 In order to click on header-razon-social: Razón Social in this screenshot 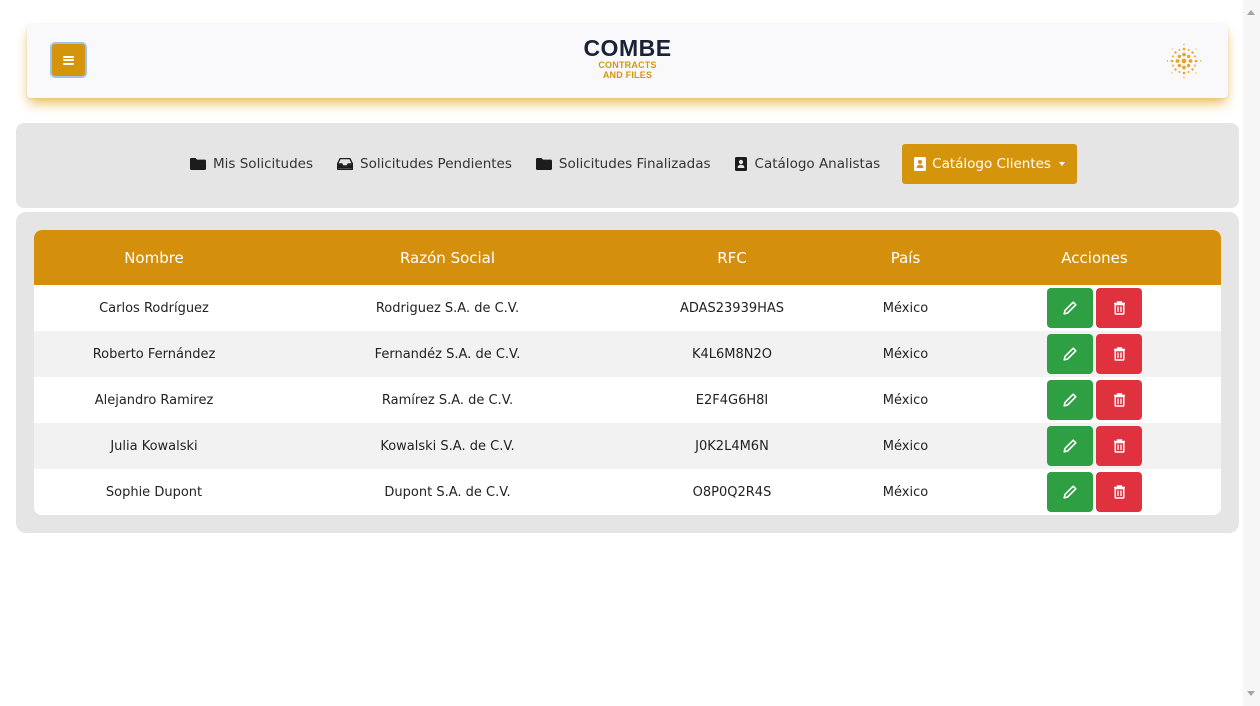, I will do `click(447, 257)`.